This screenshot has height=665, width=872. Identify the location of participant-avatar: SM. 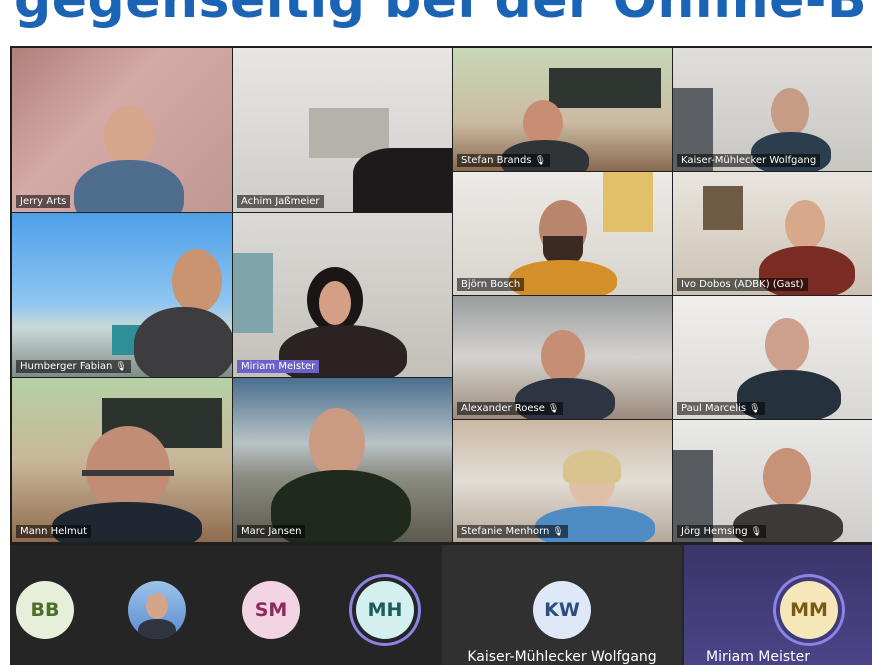
(271, 610).